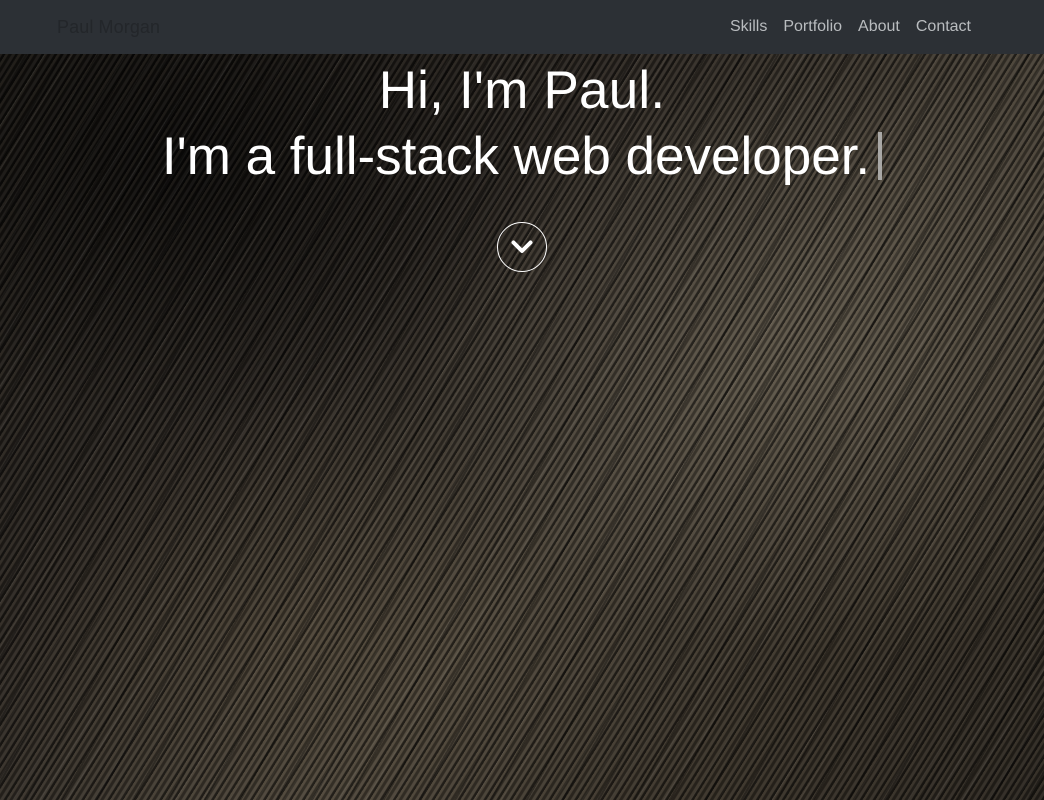 The width and height of the screenshot is (1044, 800). I want to click on nav-link-skills: Skills, so click(748, 27).